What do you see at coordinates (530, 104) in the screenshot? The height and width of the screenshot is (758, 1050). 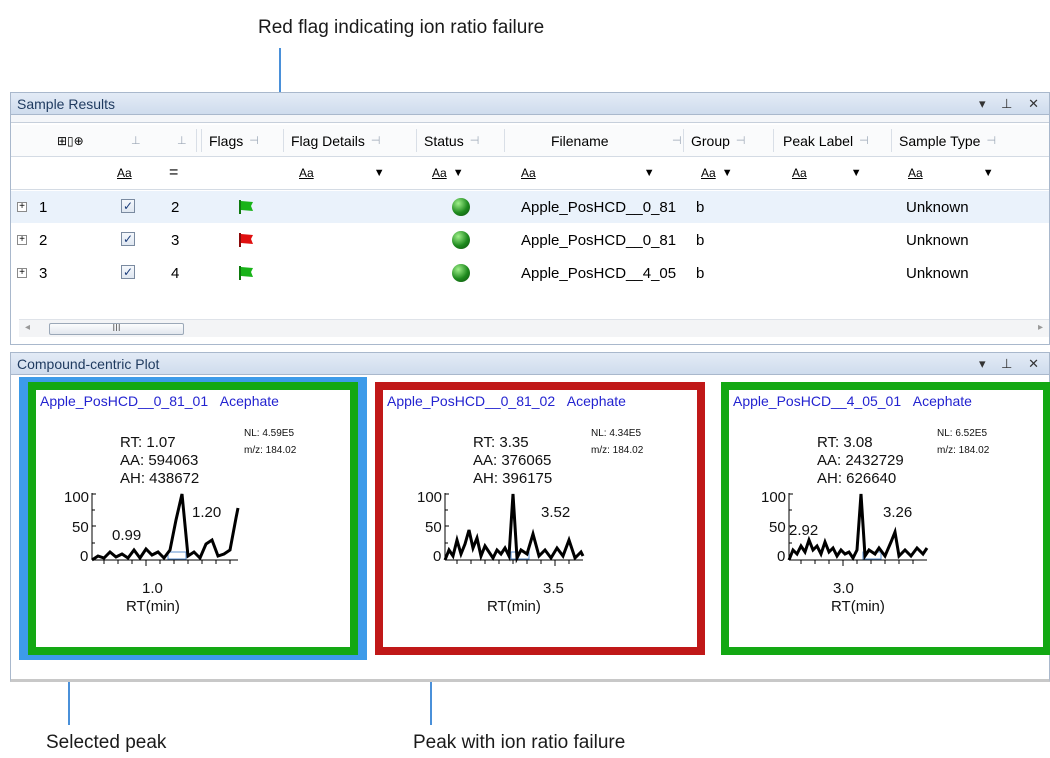 I see `sample-results-header: Sample Results ▾ ⊥ ✕` at bounding box center [530, 104].